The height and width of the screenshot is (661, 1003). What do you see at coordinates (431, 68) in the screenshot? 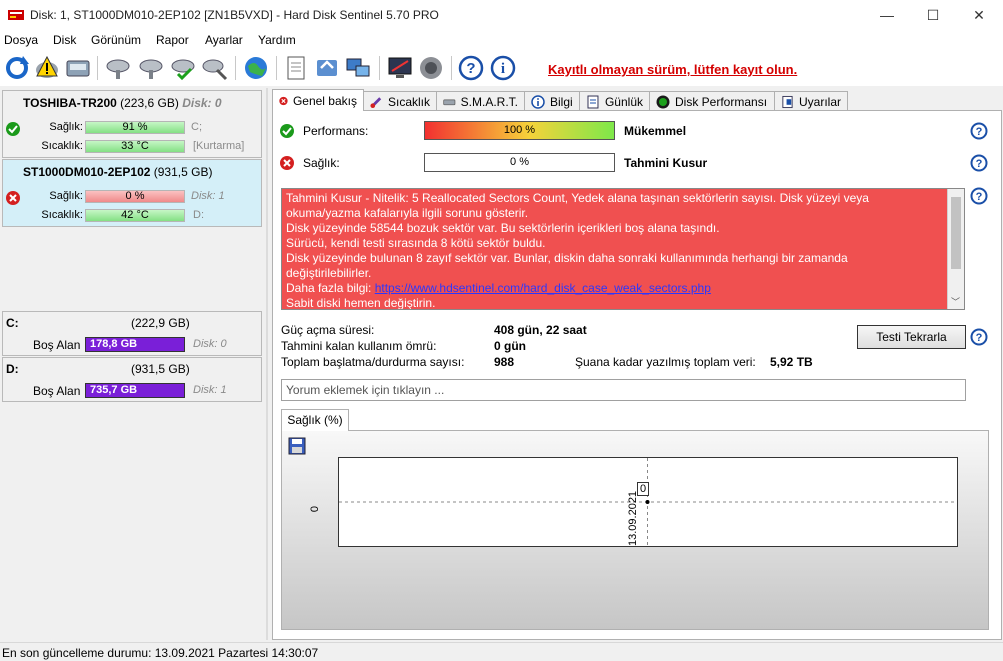
I see `speaker-icon` at bounding box center [431, 68].